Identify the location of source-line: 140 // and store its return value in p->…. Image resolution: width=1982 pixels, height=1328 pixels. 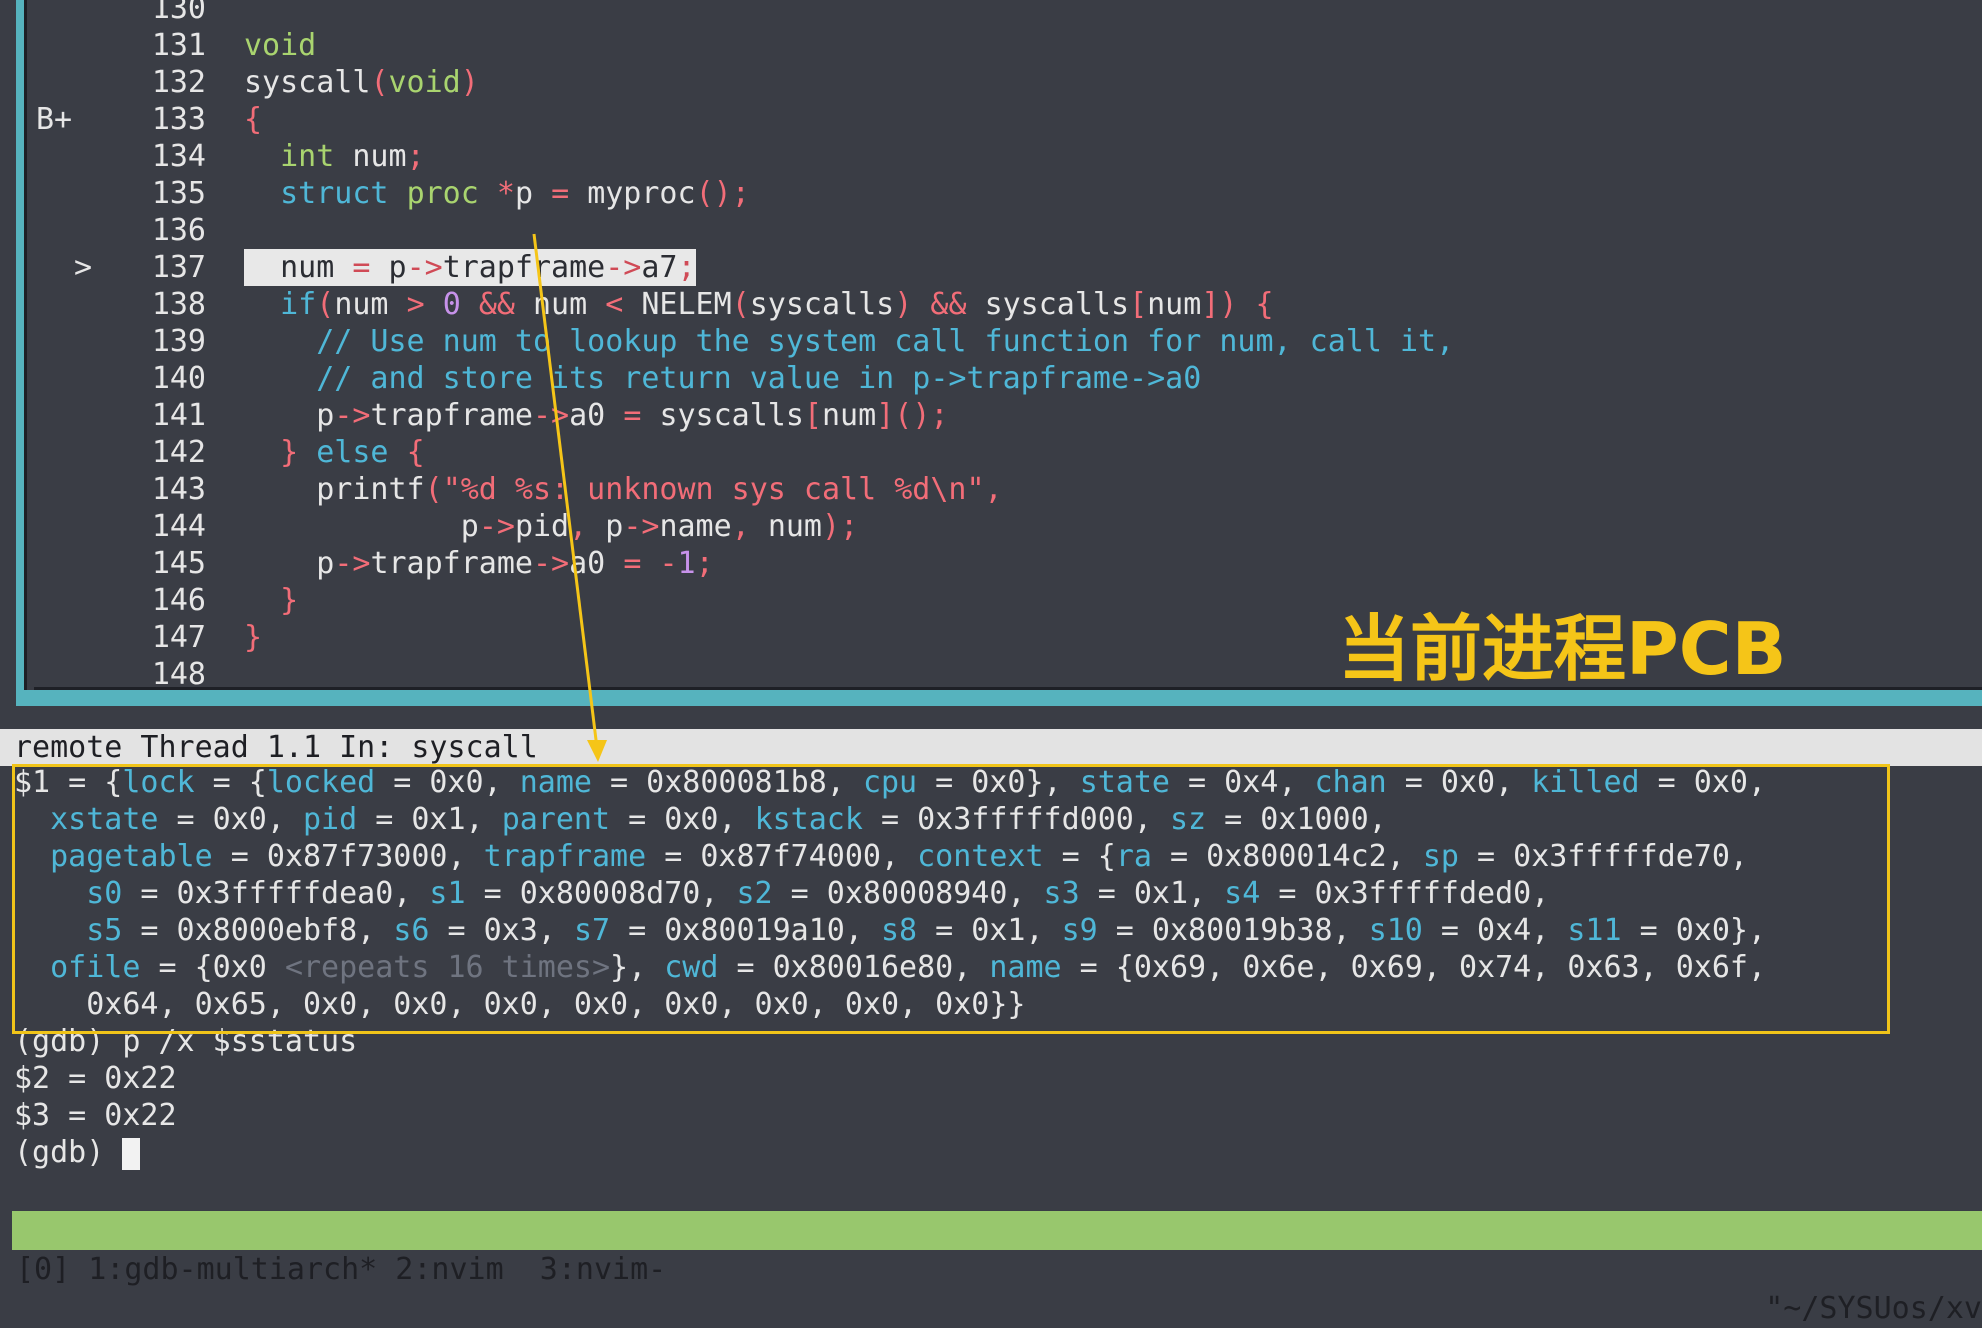
(991, 378).